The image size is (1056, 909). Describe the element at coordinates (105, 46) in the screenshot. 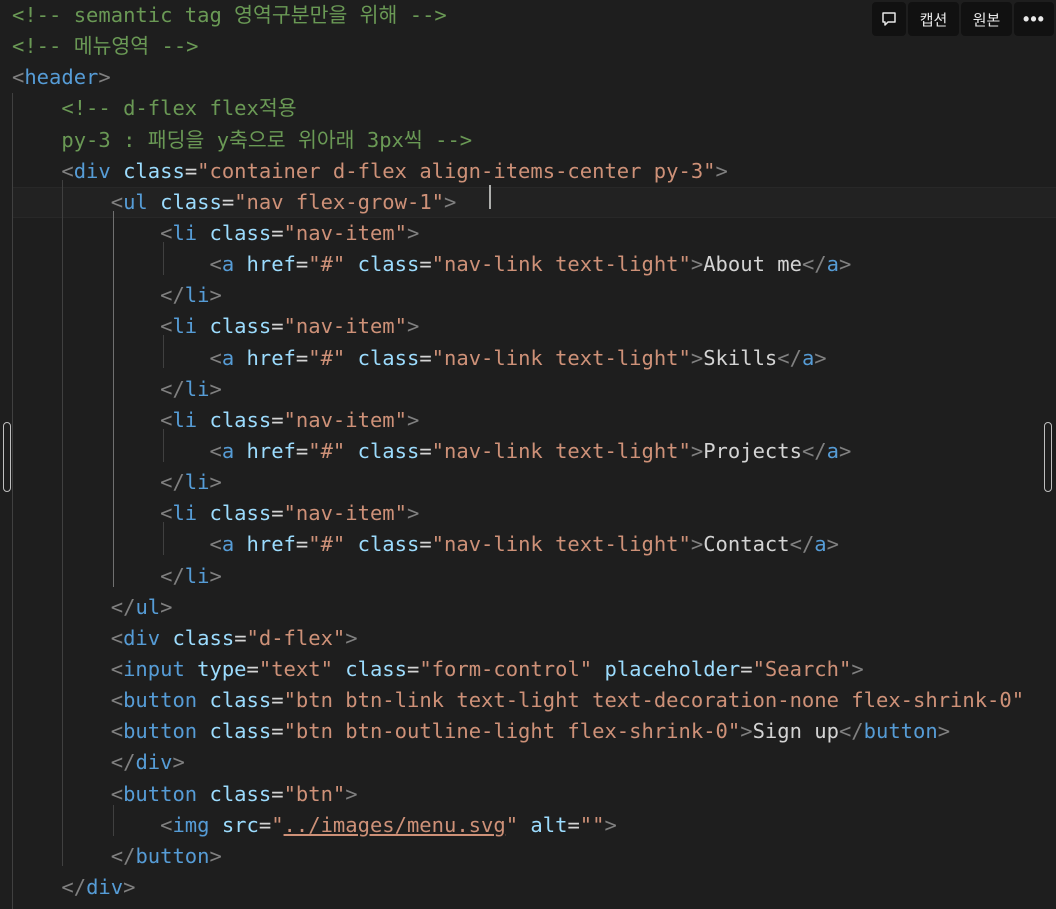

I see `code-token: <!-- 메뉴영역 -->` at that location.